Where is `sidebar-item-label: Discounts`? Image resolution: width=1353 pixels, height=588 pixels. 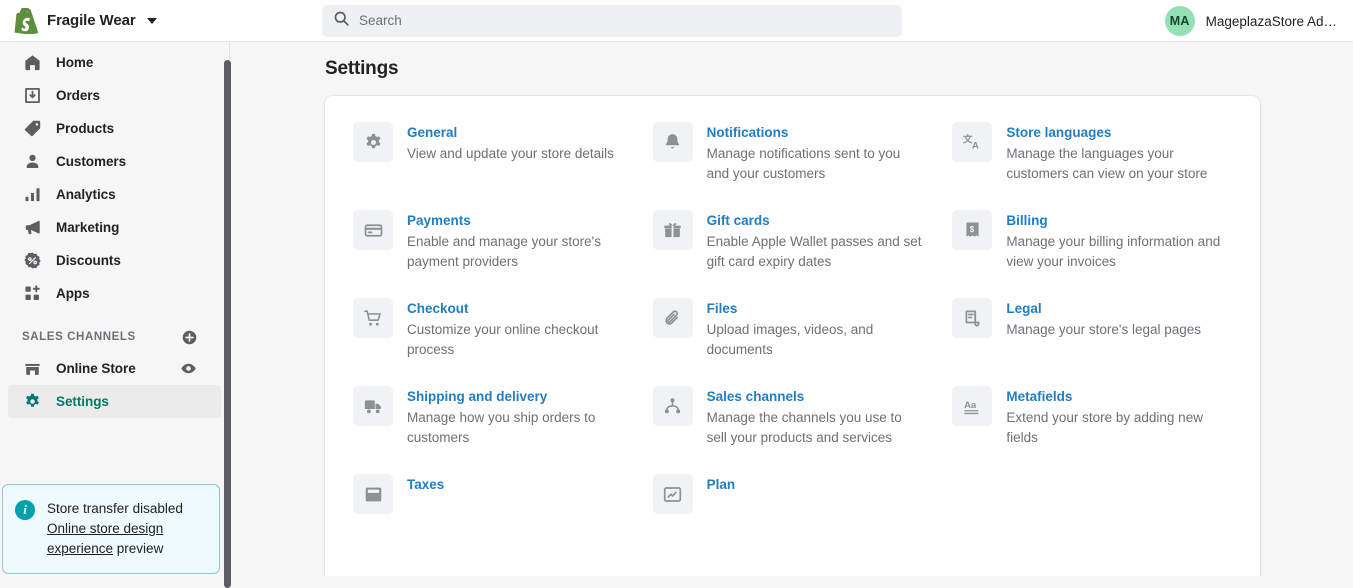 sidebar-item-label: Discounts is located at coordinates (88, 260).